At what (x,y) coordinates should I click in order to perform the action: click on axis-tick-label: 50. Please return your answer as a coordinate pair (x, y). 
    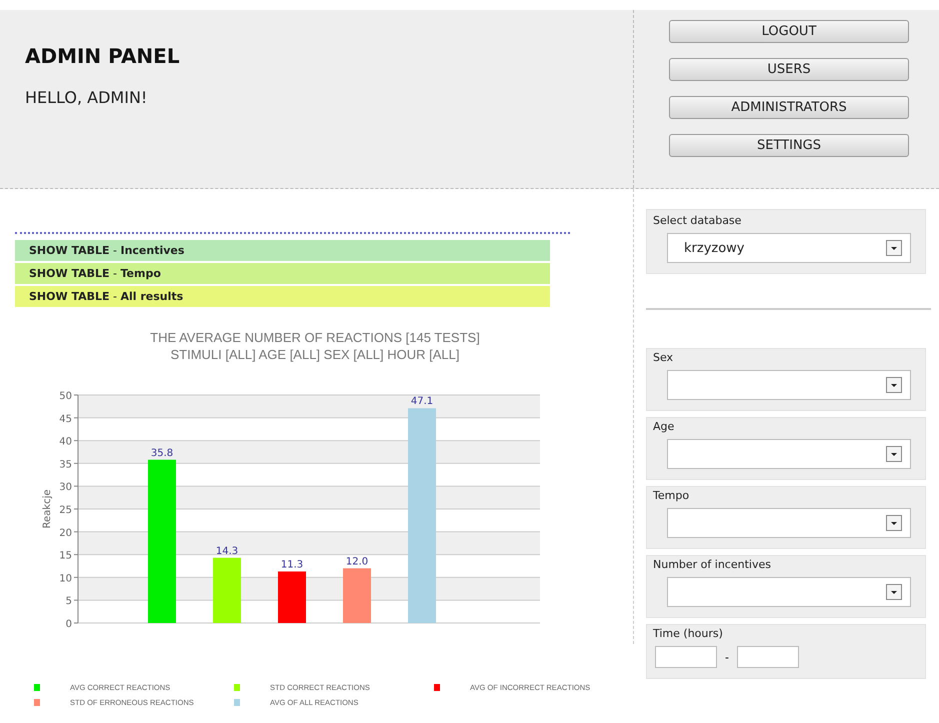
    Looking at the image, I should click on (65, 396).